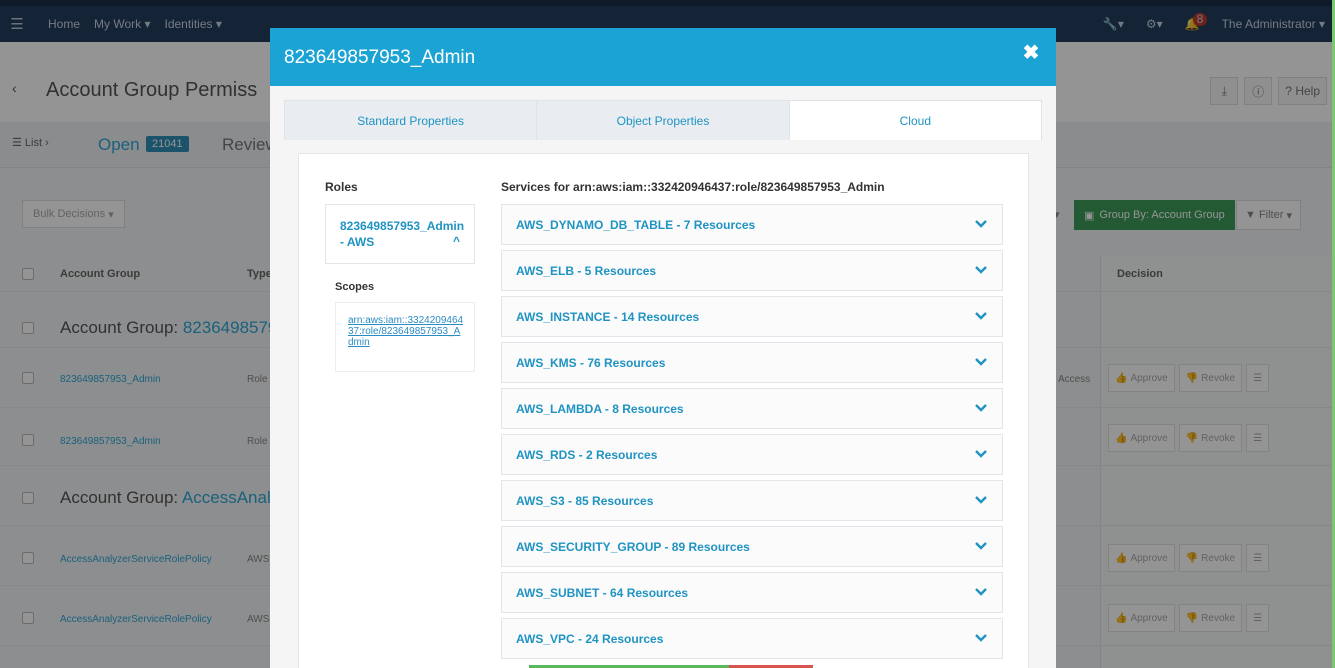  I want to click on service-item: AWS_INSTANCE - 14 Resources, so click(752, 316).